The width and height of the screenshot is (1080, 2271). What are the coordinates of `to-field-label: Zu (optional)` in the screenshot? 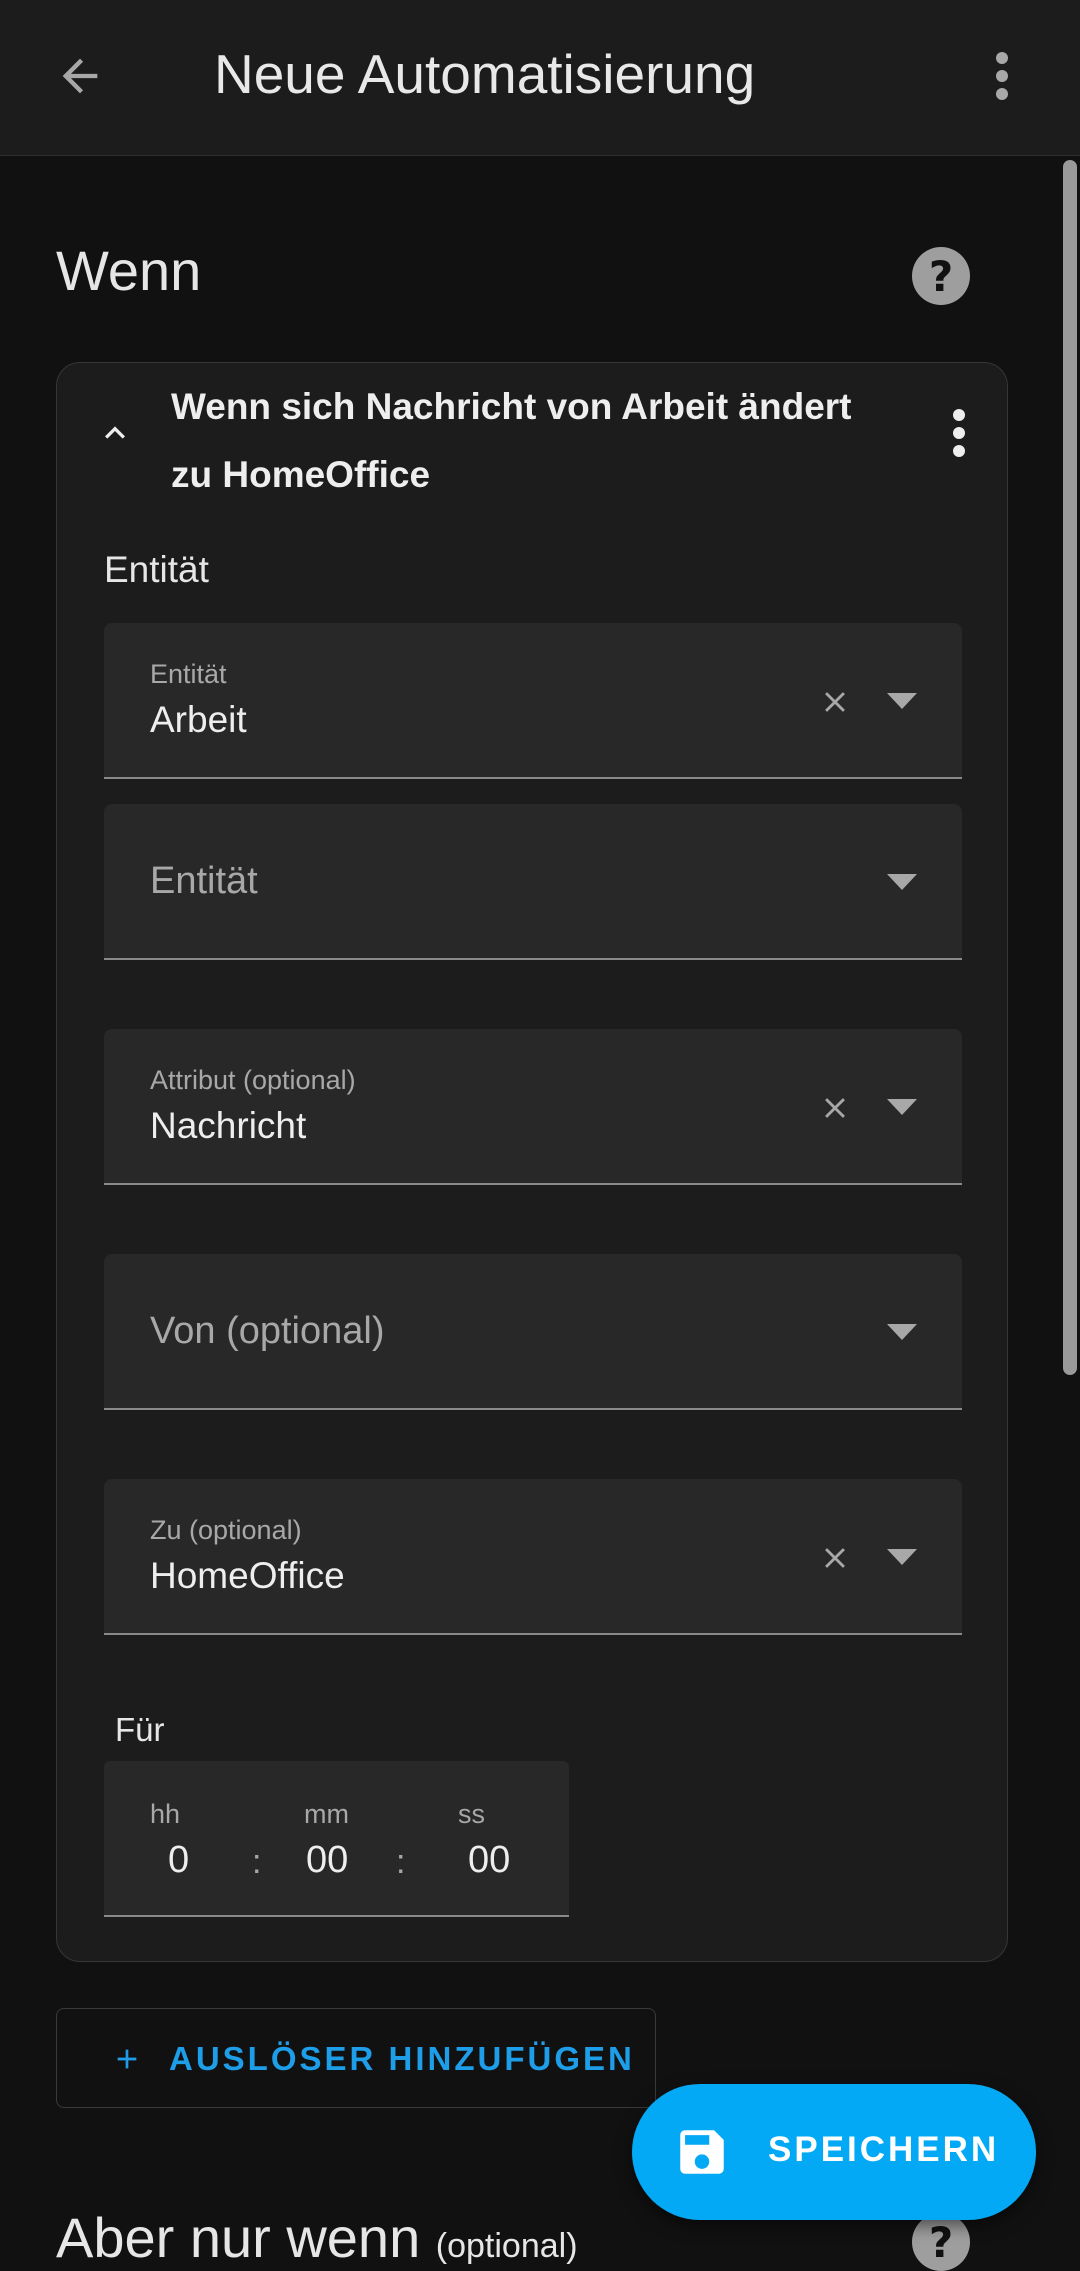 It's located at (226, 1530).